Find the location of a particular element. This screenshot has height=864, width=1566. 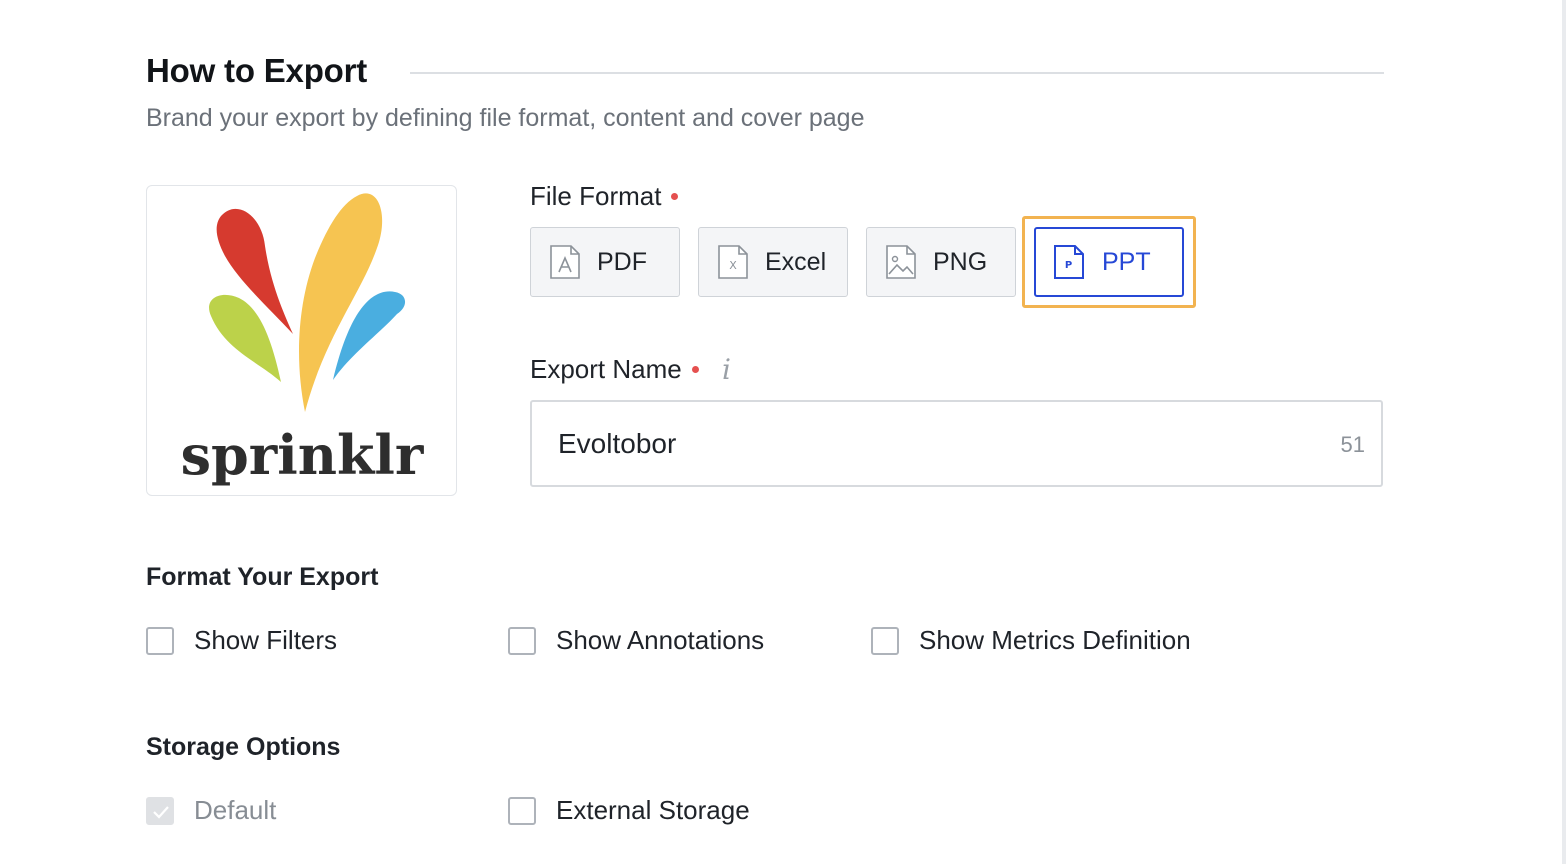

format-option-excel: X Excel is located at coordinates (773, 262).